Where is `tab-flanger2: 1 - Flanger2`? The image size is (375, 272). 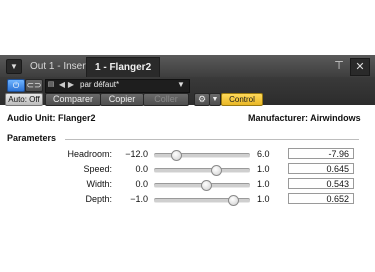
tab-flanger2: 1 - Flanger2 is located at coordinates (123, 67).